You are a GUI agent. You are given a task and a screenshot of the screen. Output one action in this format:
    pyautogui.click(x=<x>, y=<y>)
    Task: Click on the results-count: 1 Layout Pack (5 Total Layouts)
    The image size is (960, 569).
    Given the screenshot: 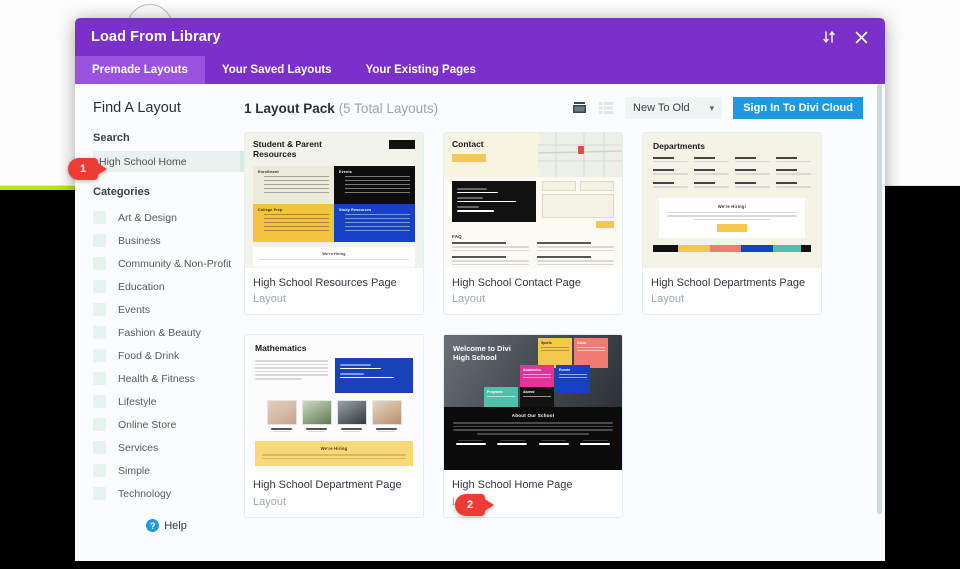 What is the action you would take?
    pyautogui.click(x=341, y=108)
    